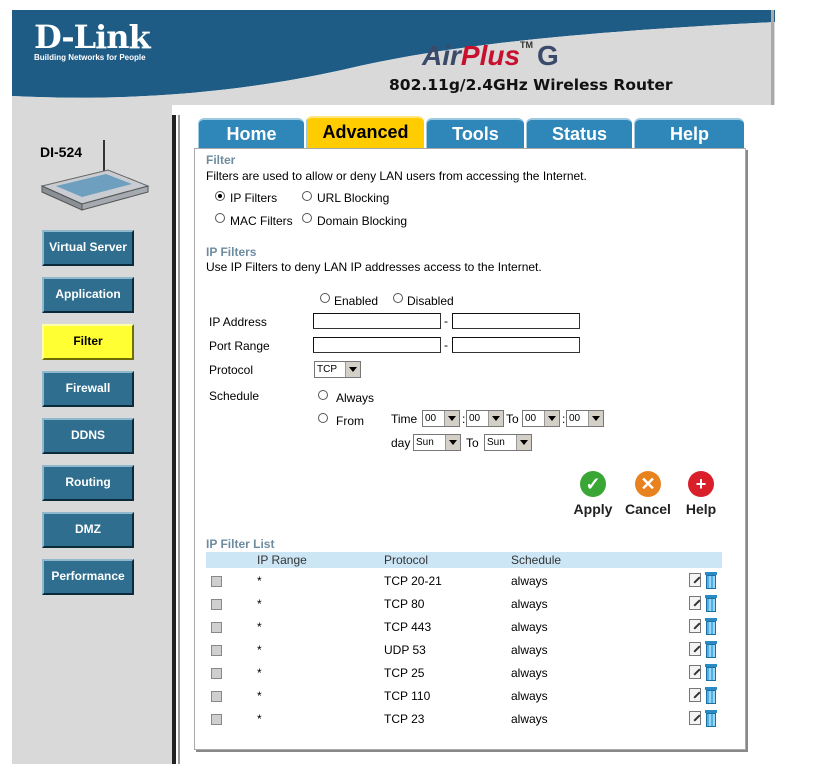  I want to click on time-colon-2: :, so click(564, 419).